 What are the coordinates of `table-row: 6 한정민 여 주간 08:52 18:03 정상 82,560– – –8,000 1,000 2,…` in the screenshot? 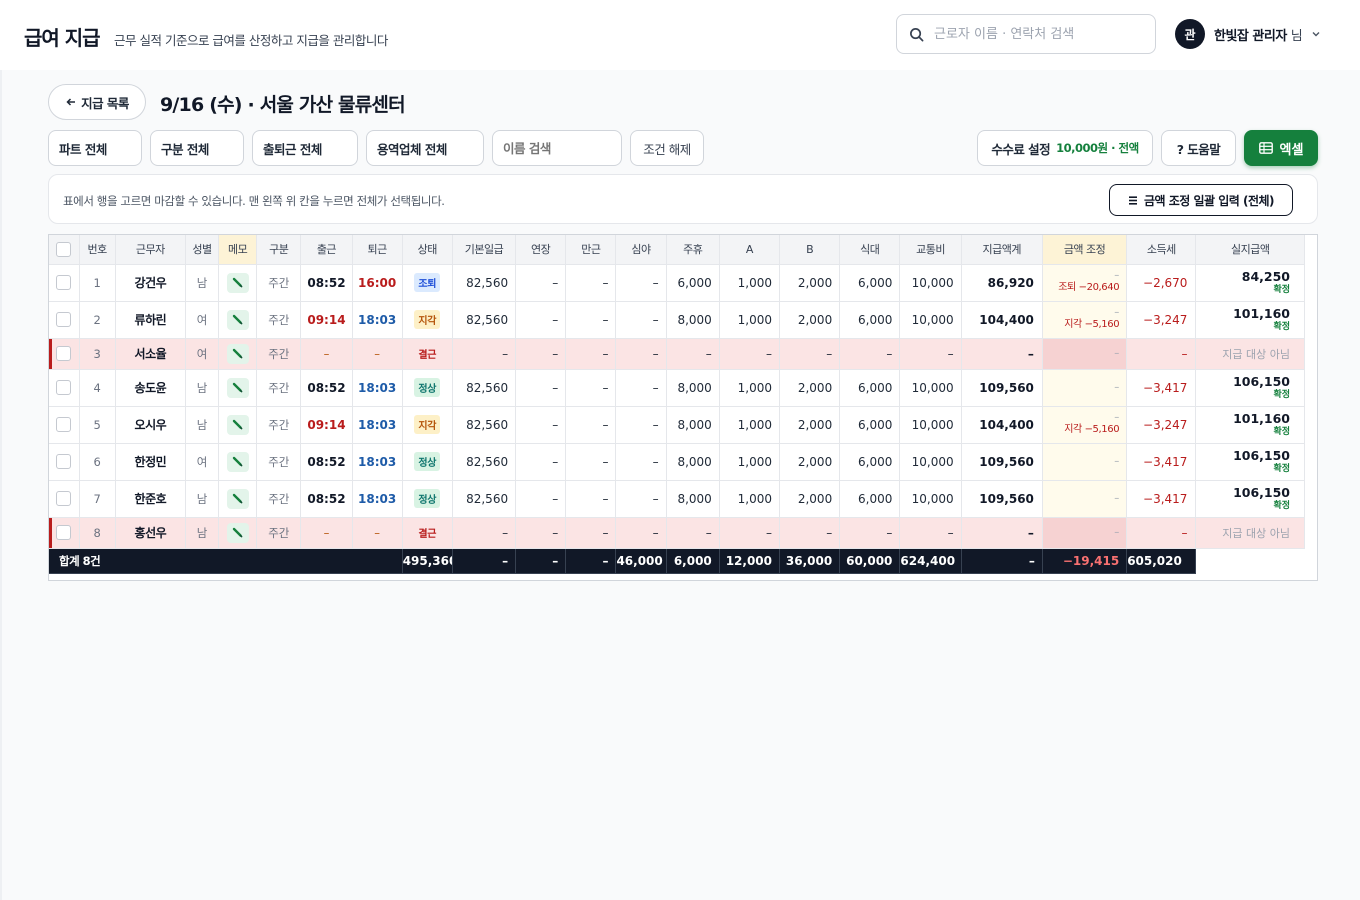 It's located at (677, 462).